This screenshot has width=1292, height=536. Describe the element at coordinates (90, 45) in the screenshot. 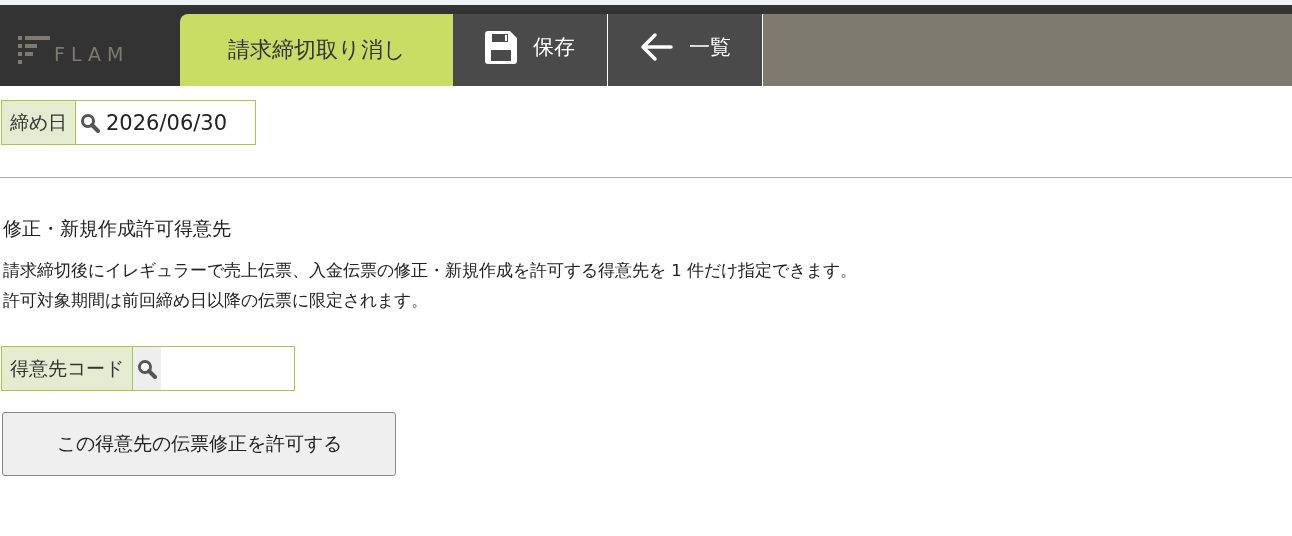

I see `logo: FLAM` at that location.